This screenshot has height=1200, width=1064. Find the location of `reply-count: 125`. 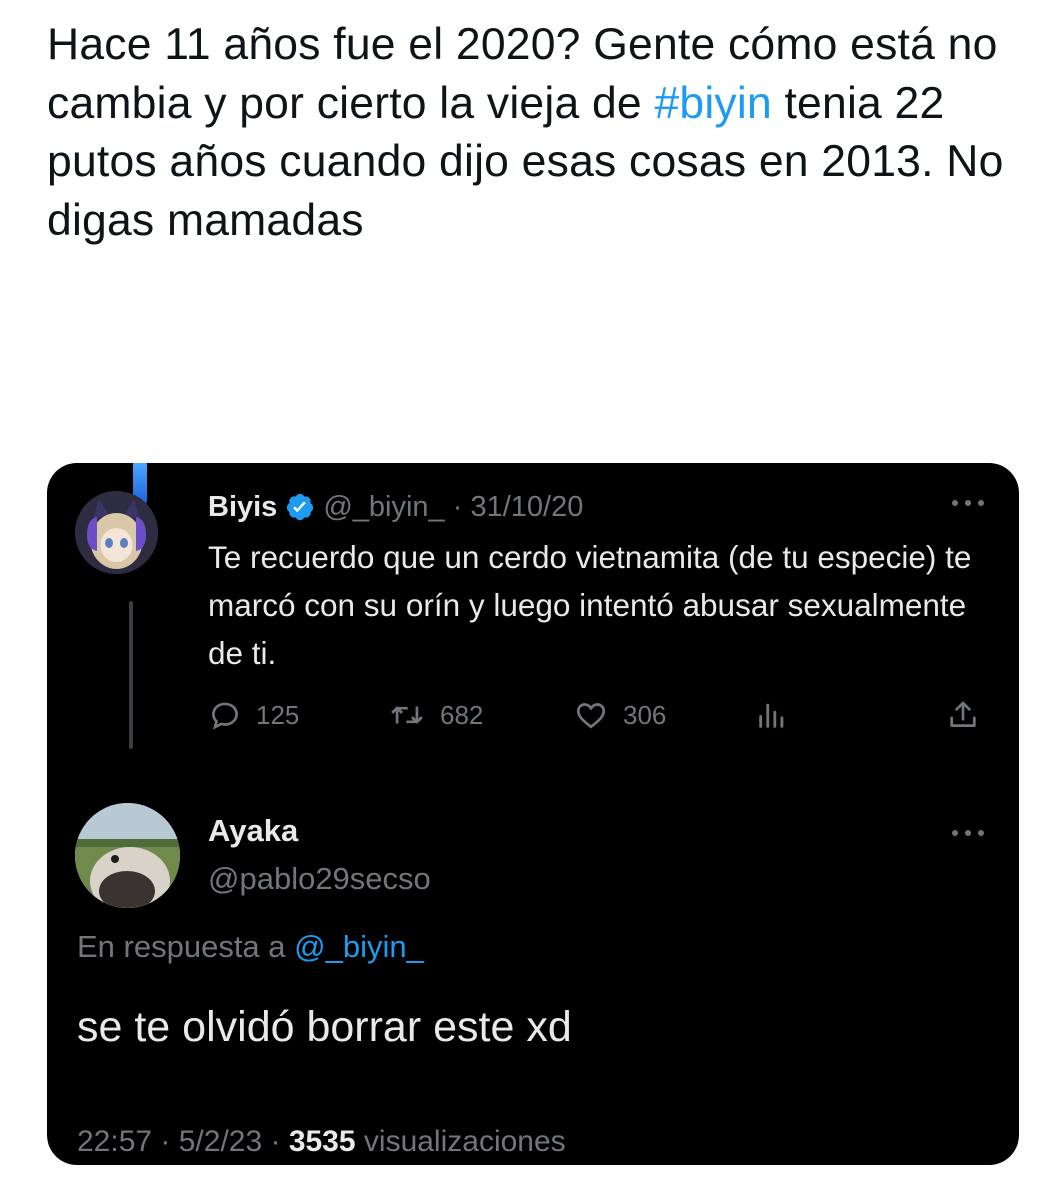

reply-count: 125 is located at coordinates (278, 714).